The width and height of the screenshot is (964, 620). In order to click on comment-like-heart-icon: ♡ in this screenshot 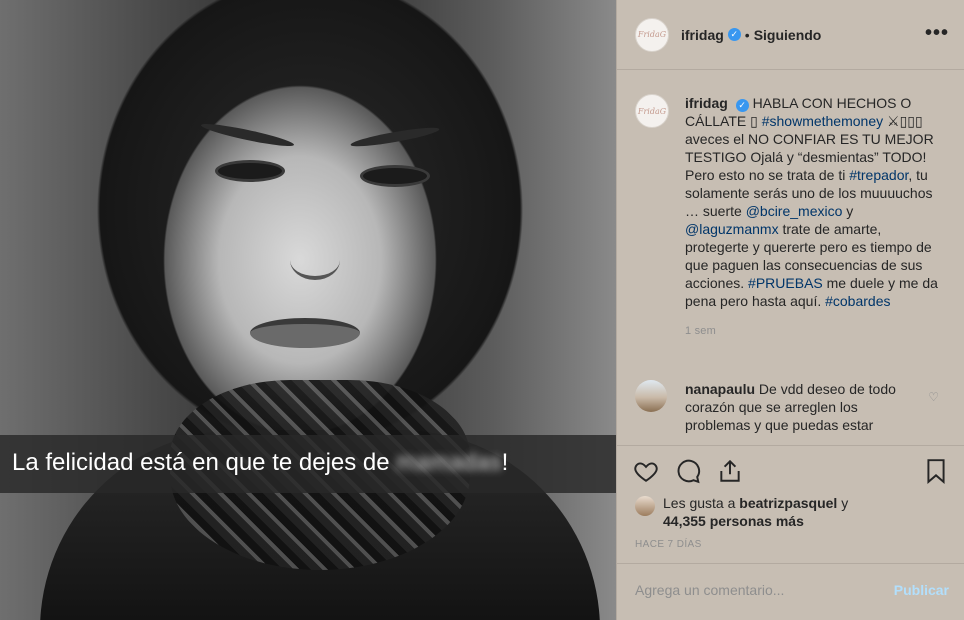, I will do `click(933, 397)`.